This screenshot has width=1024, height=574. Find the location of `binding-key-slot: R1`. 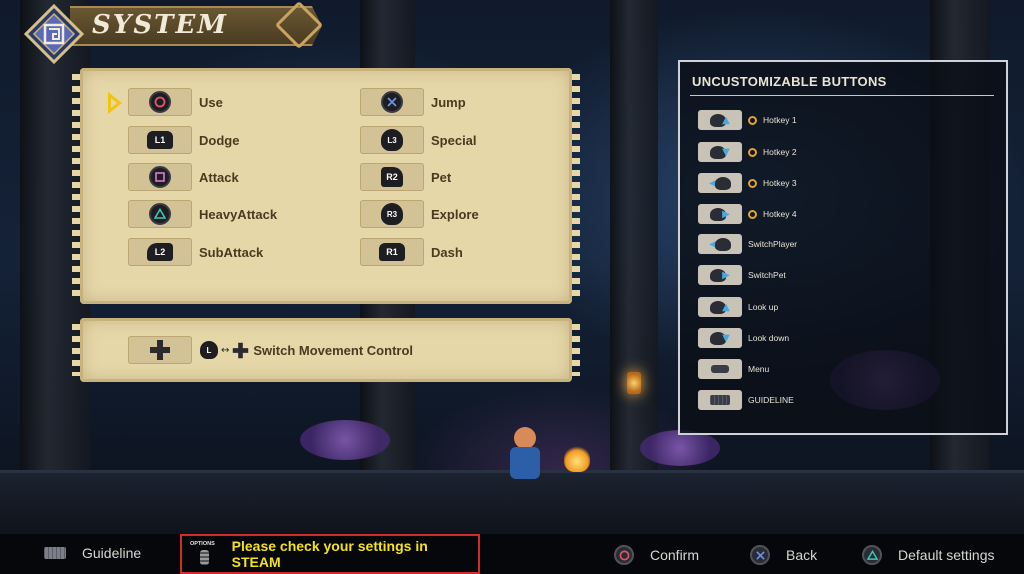

binding-key-slot: R1 is located at coordinates (392, 252).